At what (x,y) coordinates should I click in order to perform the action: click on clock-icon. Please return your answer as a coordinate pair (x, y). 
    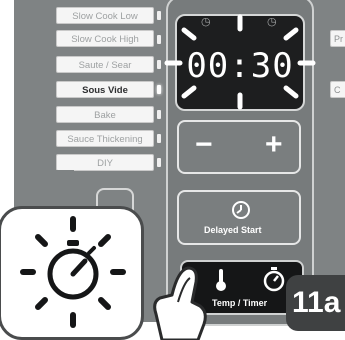
    Looking at the image, I should click on (241, 210).